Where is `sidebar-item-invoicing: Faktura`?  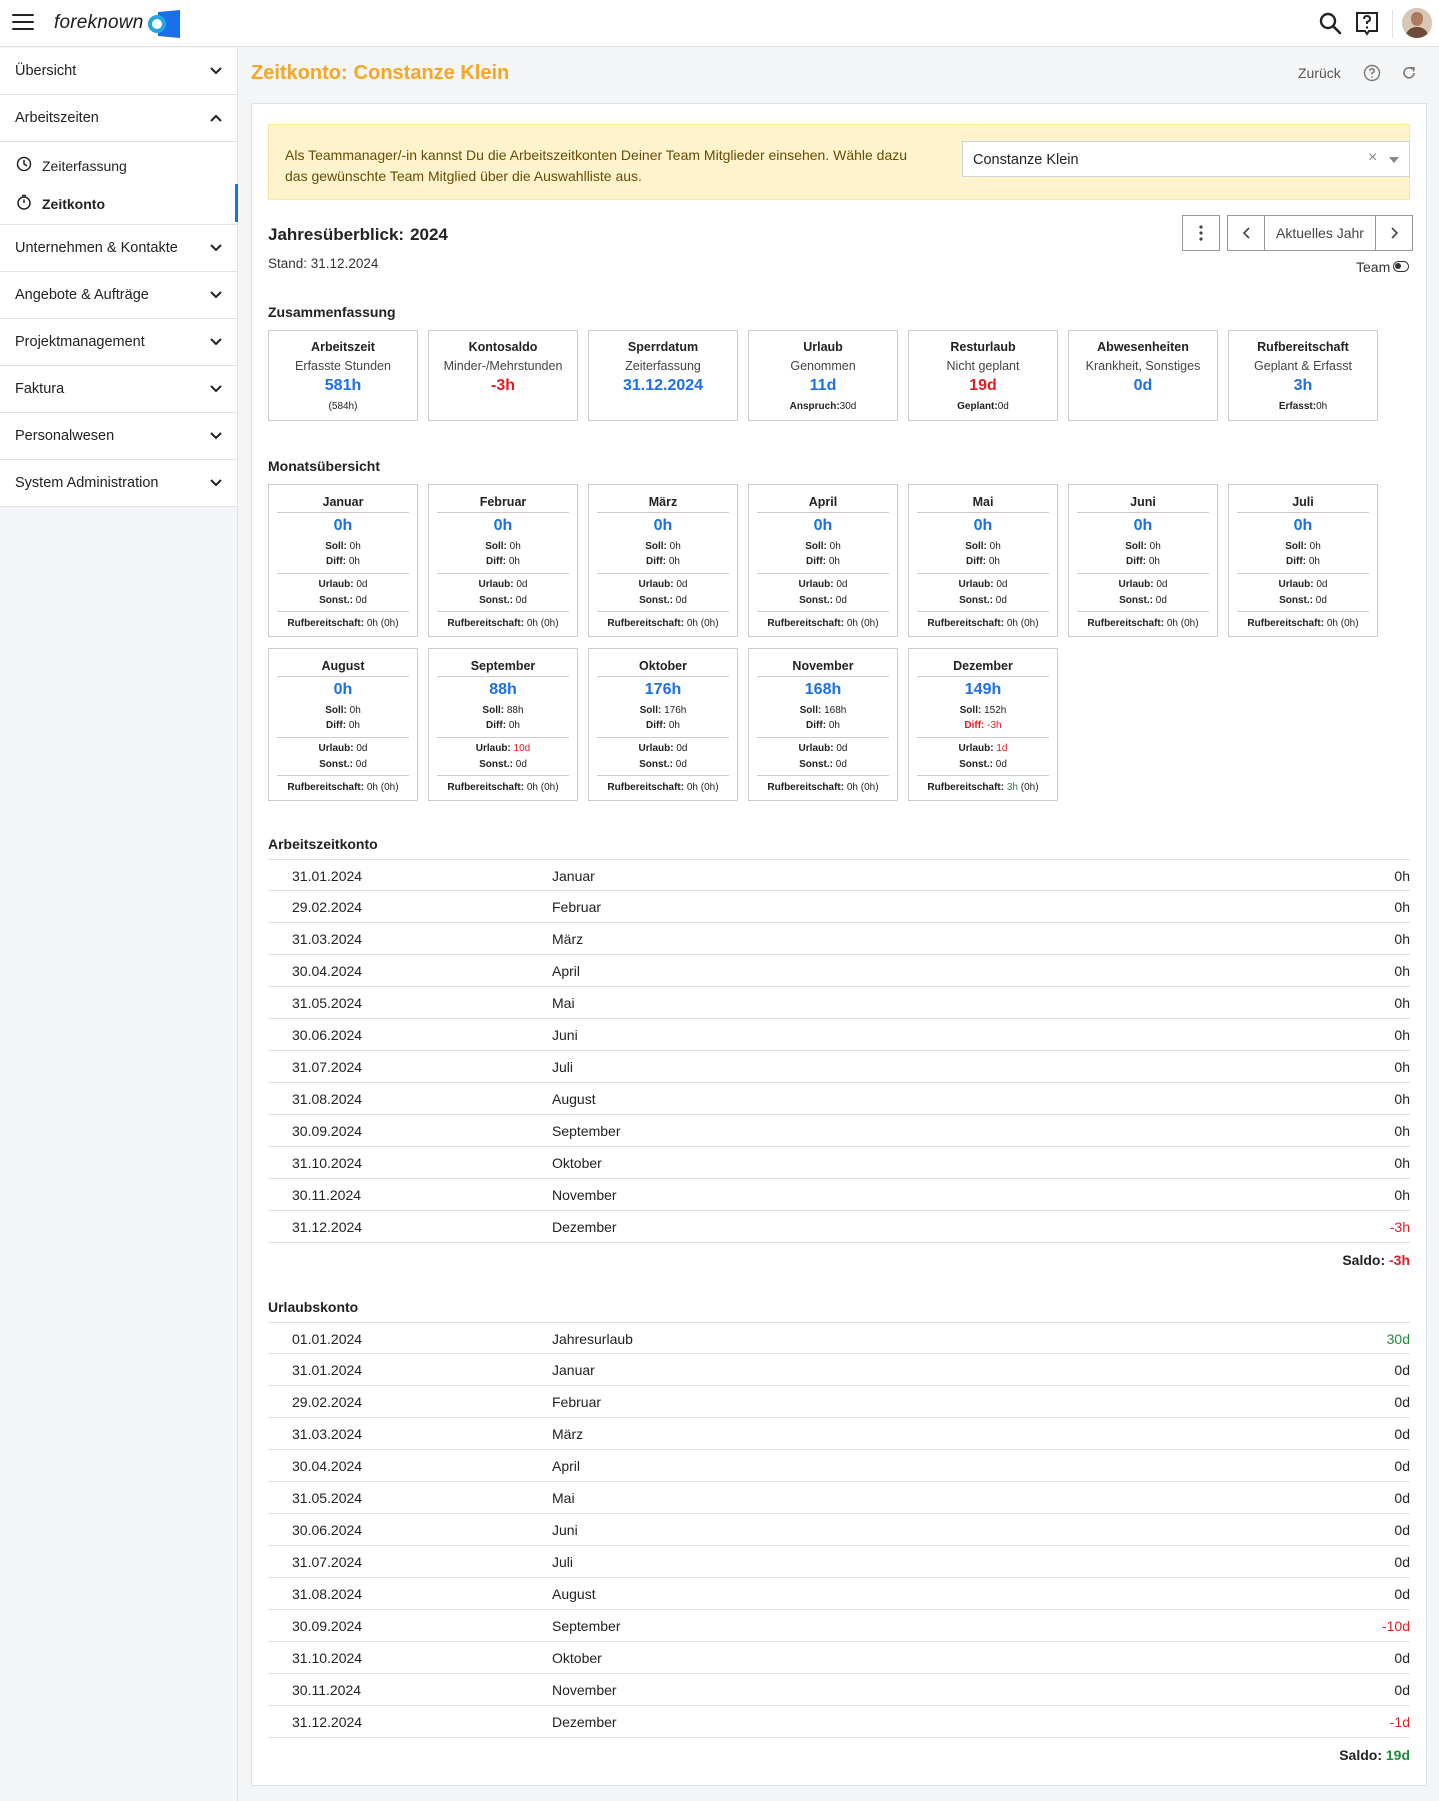
sidebar-item-invoicing: Faktura is located at coordinates (118, 389).